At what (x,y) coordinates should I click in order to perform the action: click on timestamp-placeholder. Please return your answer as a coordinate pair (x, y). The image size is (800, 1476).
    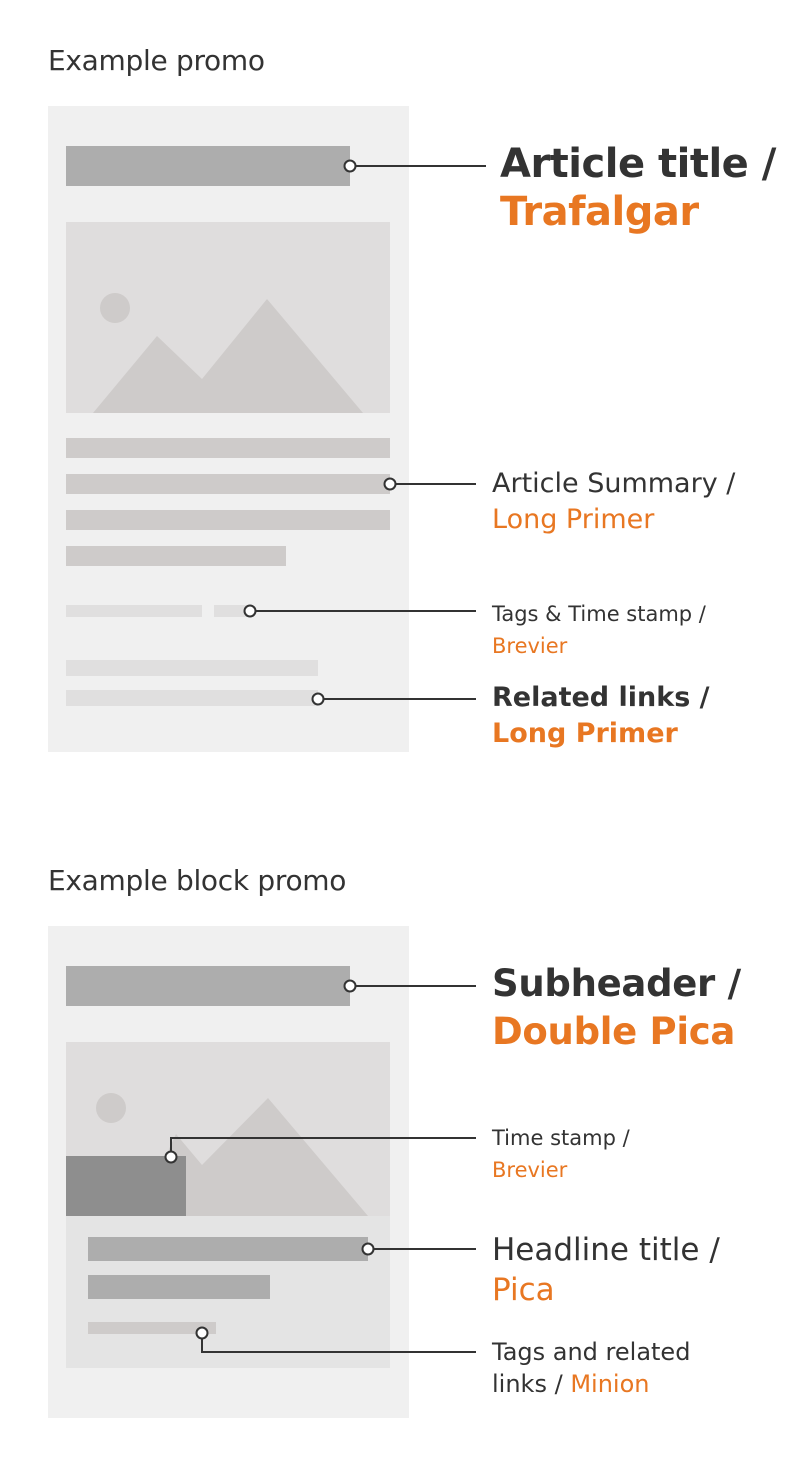
    Looking at the image, I should click on (232, 611).